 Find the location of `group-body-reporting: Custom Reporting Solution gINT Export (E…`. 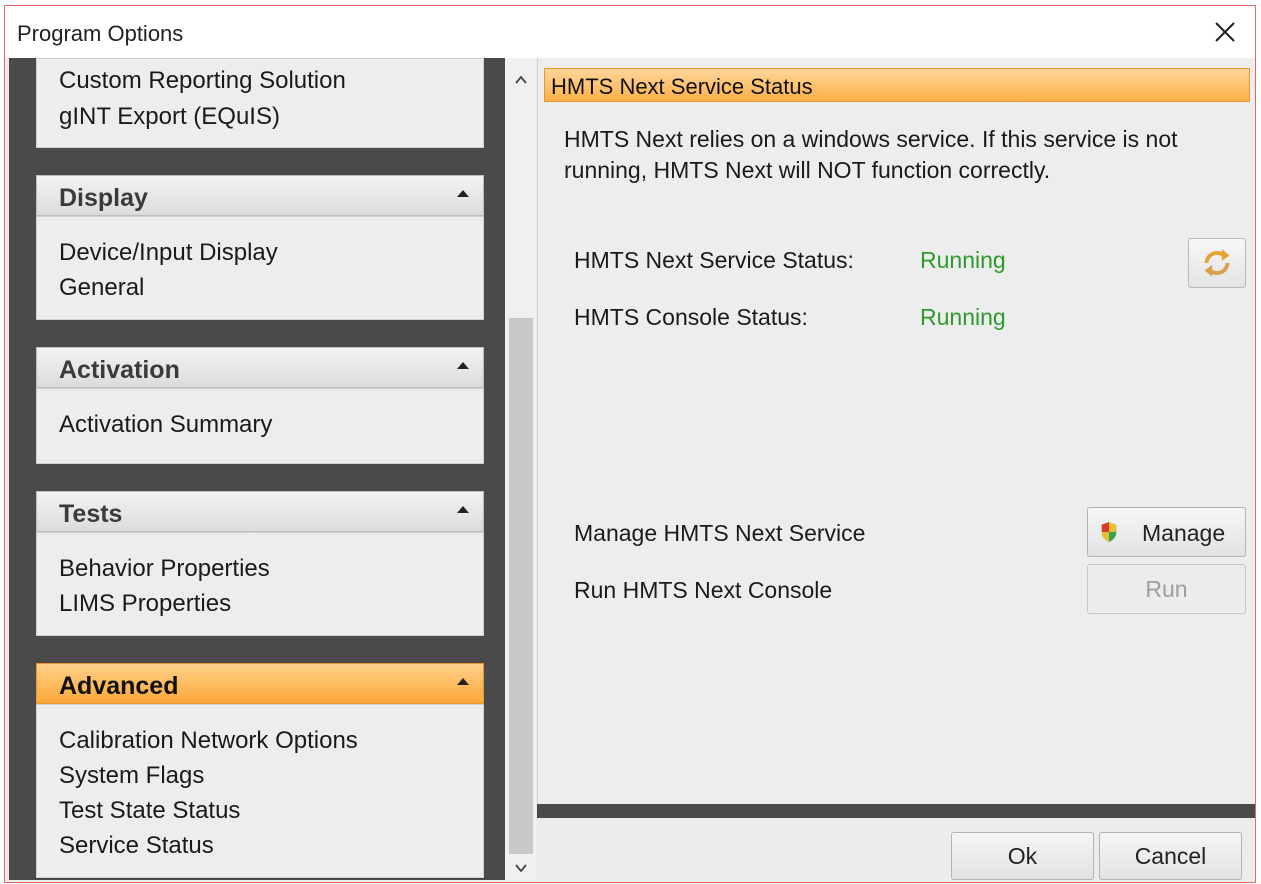

group-body-reporting: Custom Reporting Solution gINT Export (E… is located at coordinates (260, 103).